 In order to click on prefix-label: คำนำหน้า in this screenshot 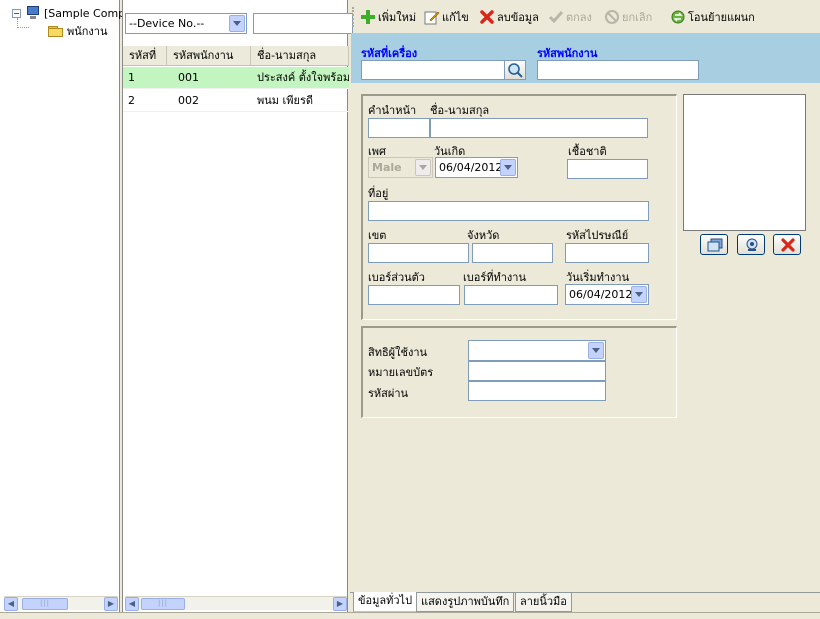, I will do `click(392, 110)`.